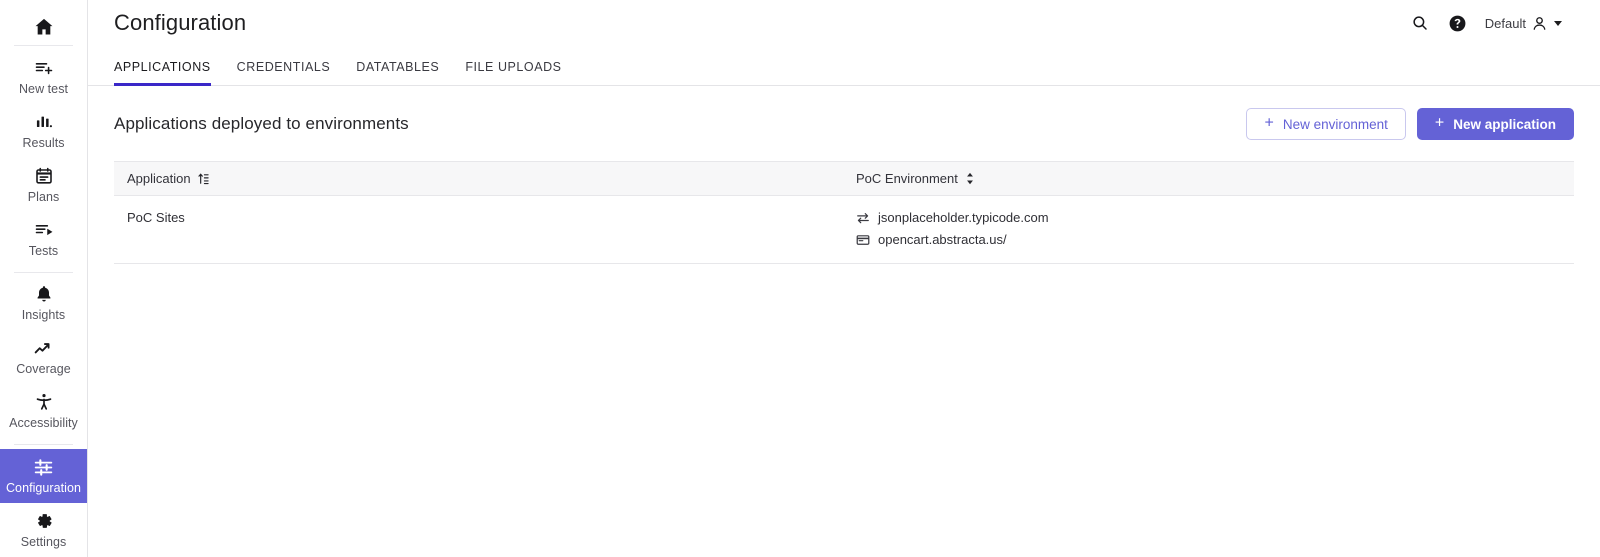  What do you see at coordinates (1504, 124) in the screenshot?
I see `new-application-button-label: New application` at bounding box center [1504, 124].